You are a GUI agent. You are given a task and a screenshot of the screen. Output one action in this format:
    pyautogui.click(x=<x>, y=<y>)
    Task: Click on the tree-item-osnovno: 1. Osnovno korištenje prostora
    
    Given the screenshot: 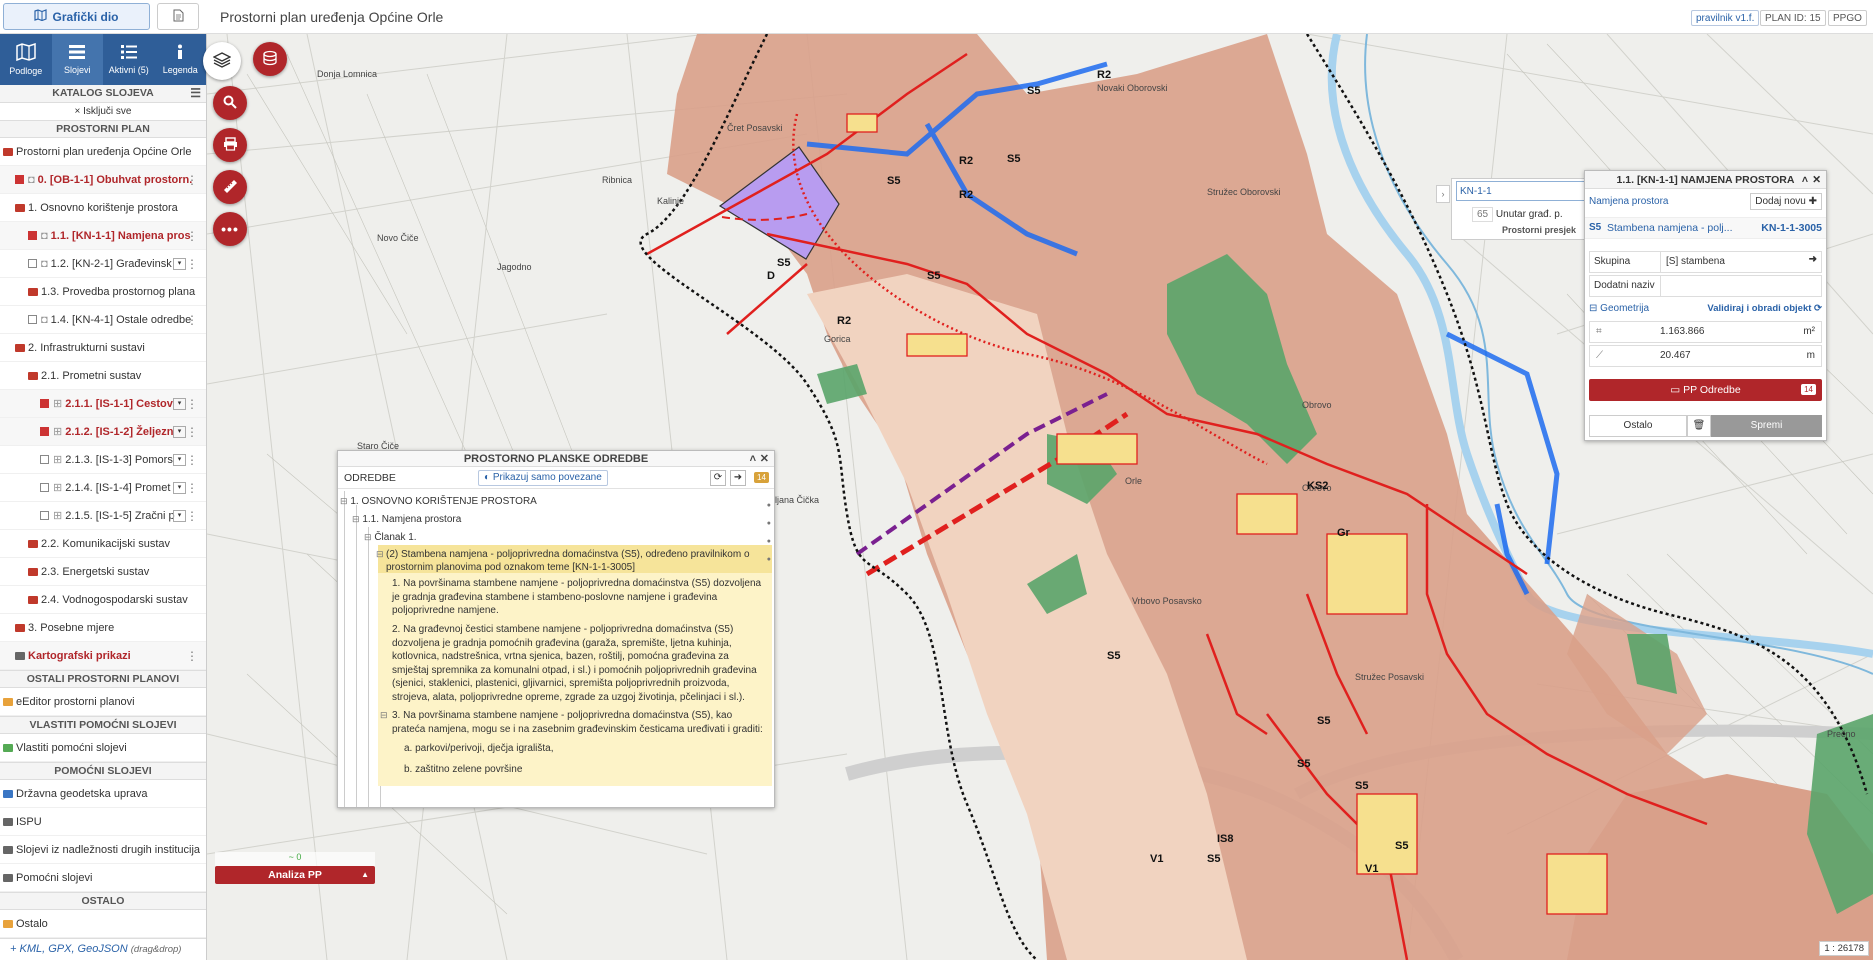 What is the action you would take?
    pyautogui.click(x=103, y=208)
    